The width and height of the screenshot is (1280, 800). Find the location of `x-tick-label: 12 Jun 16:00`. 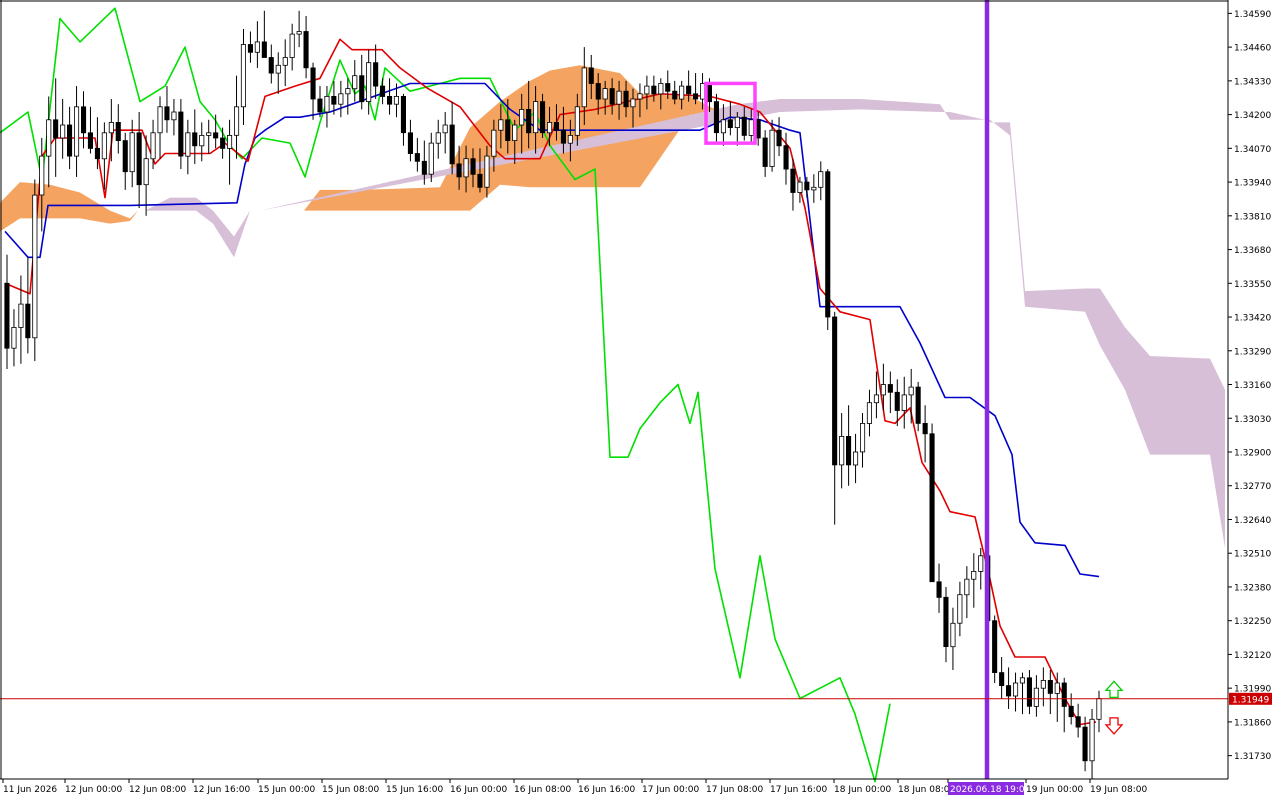

x-tick-label: 12 Jun 16:00 is located at coordinates (221, 790).